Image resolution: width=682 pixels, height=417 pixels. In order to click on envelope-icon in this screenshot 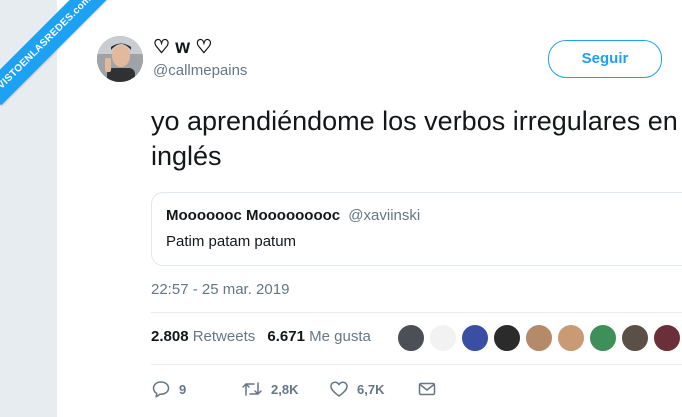, I will do `click(427, 389)`.